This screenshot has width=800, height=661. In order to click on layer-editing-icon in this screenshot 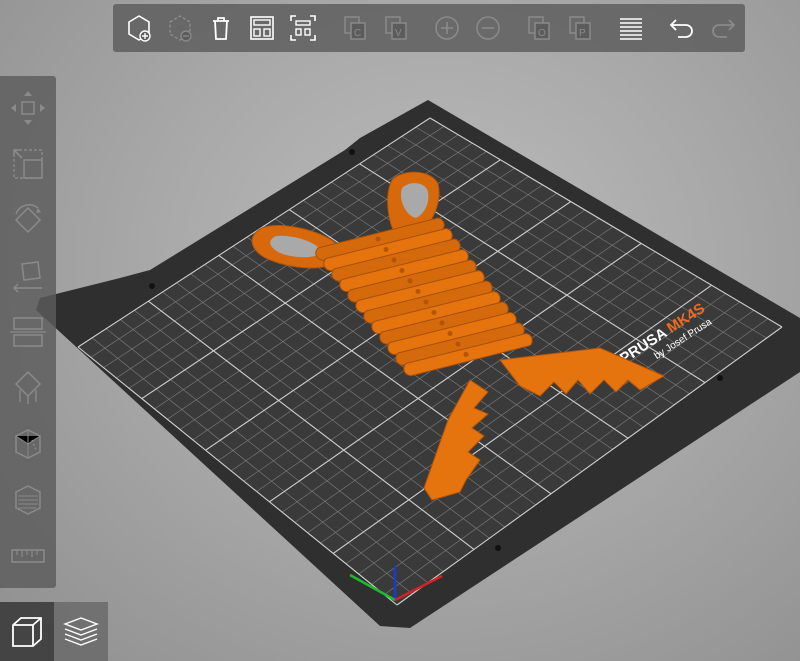, I will do `click(631, 29)`.